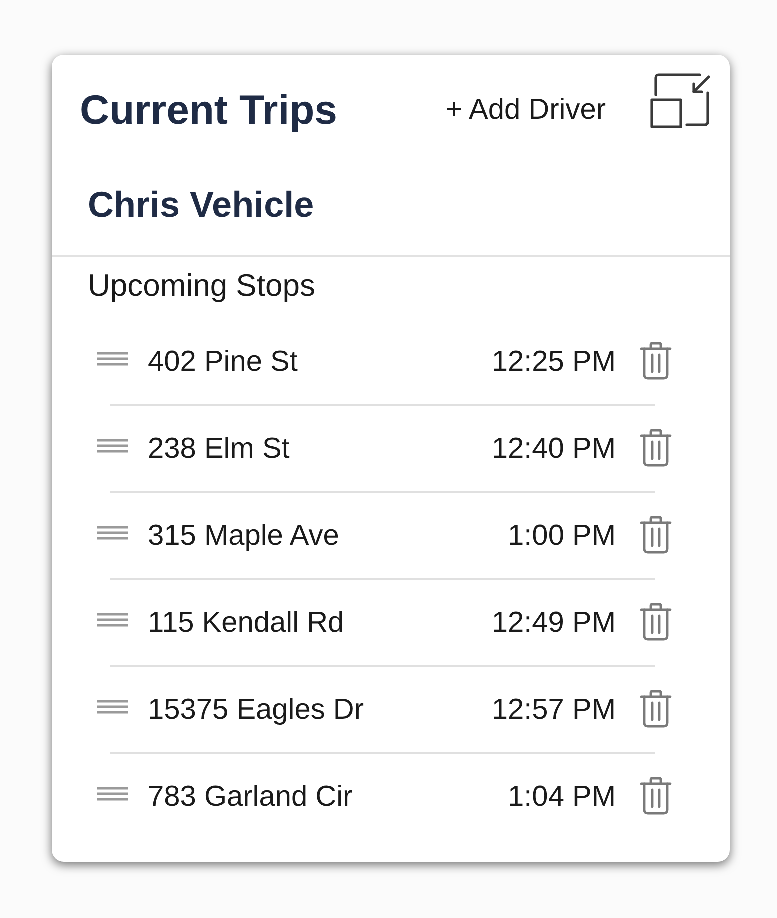 The width and height of the screenshot is (777, 918). What do you see at coordinates (250, 797) in the screenshot?
I see `stop-address: 783 Garland Cir` at bounding box center [250, 797].